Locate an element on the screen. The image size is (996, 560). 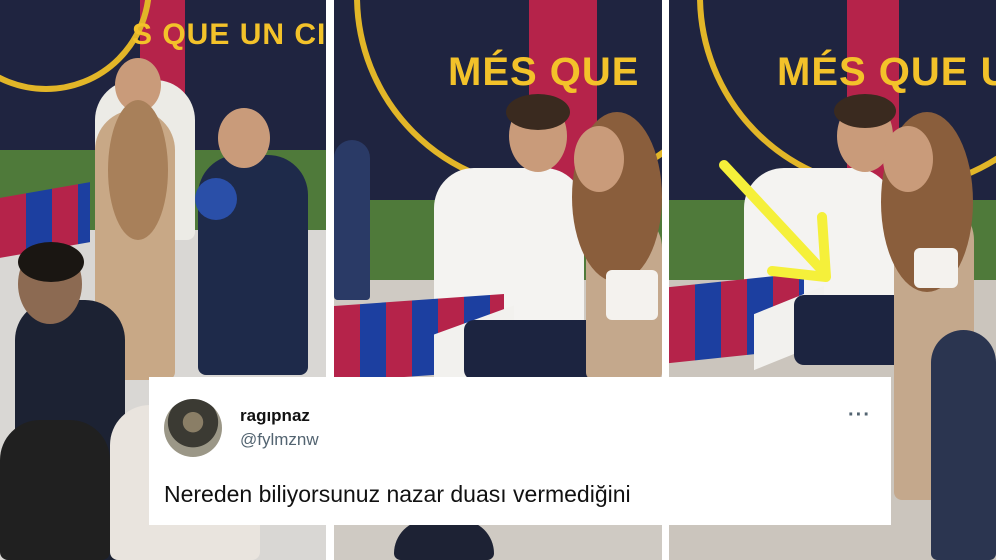
display-name: ragıpnaz is located at coordinates (275, 416).